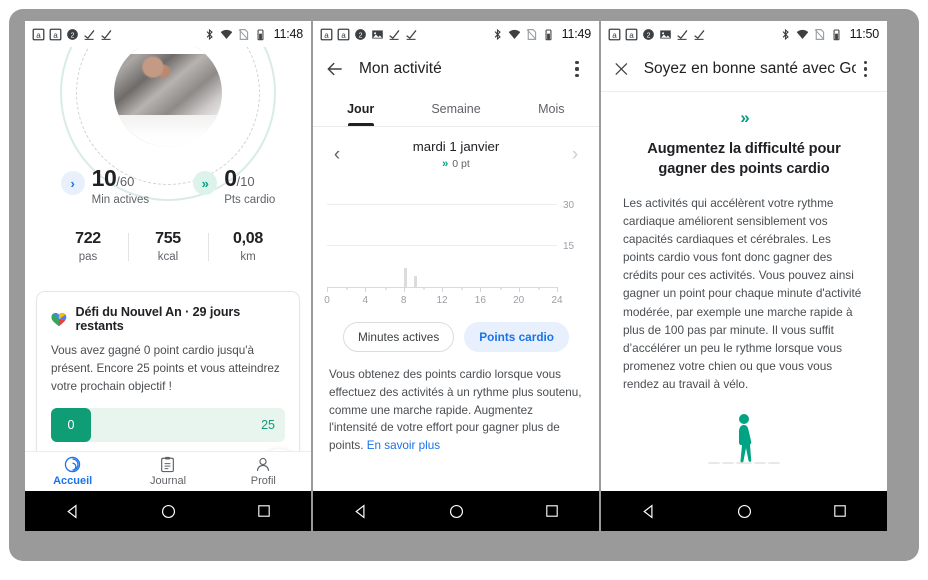  I want to click on walking-person-icon, so click(744, 442).